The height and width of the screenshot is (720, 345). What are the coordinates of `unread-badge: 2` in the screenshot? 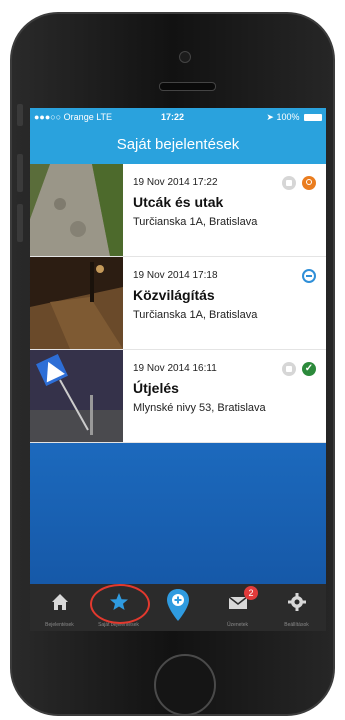 It's located at (251, 593).